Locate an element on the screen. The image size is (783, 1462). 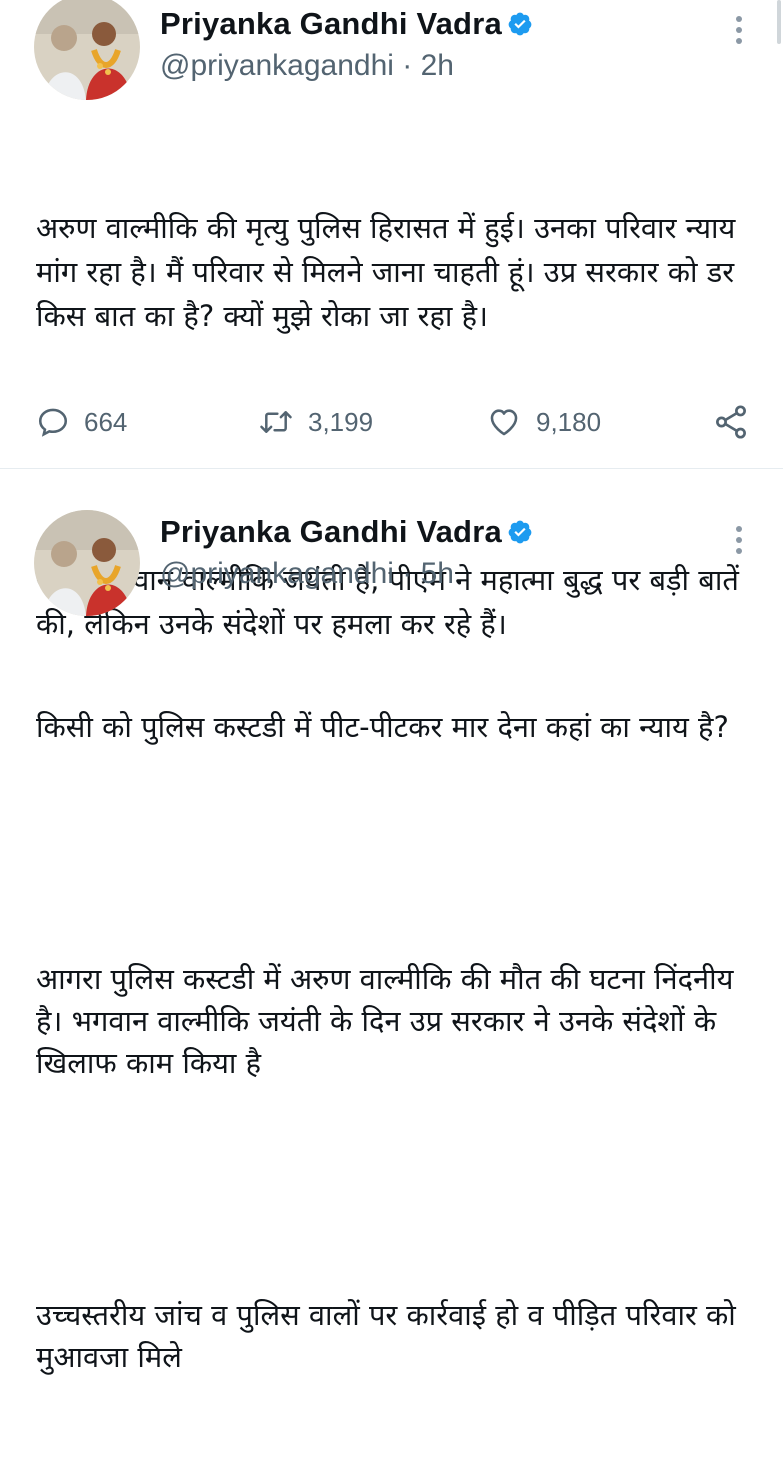
reply-button: 664 is located at coordinates (81, 422).